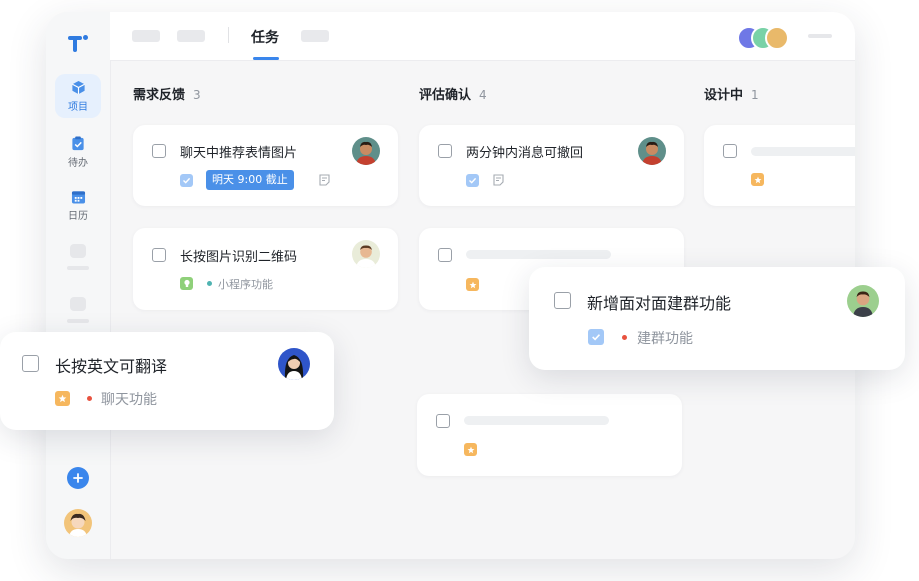  Describe the element at coordinates (551, 165) in the screenshot. I see `task-card: 两分钟内消息可撤回` at that location.